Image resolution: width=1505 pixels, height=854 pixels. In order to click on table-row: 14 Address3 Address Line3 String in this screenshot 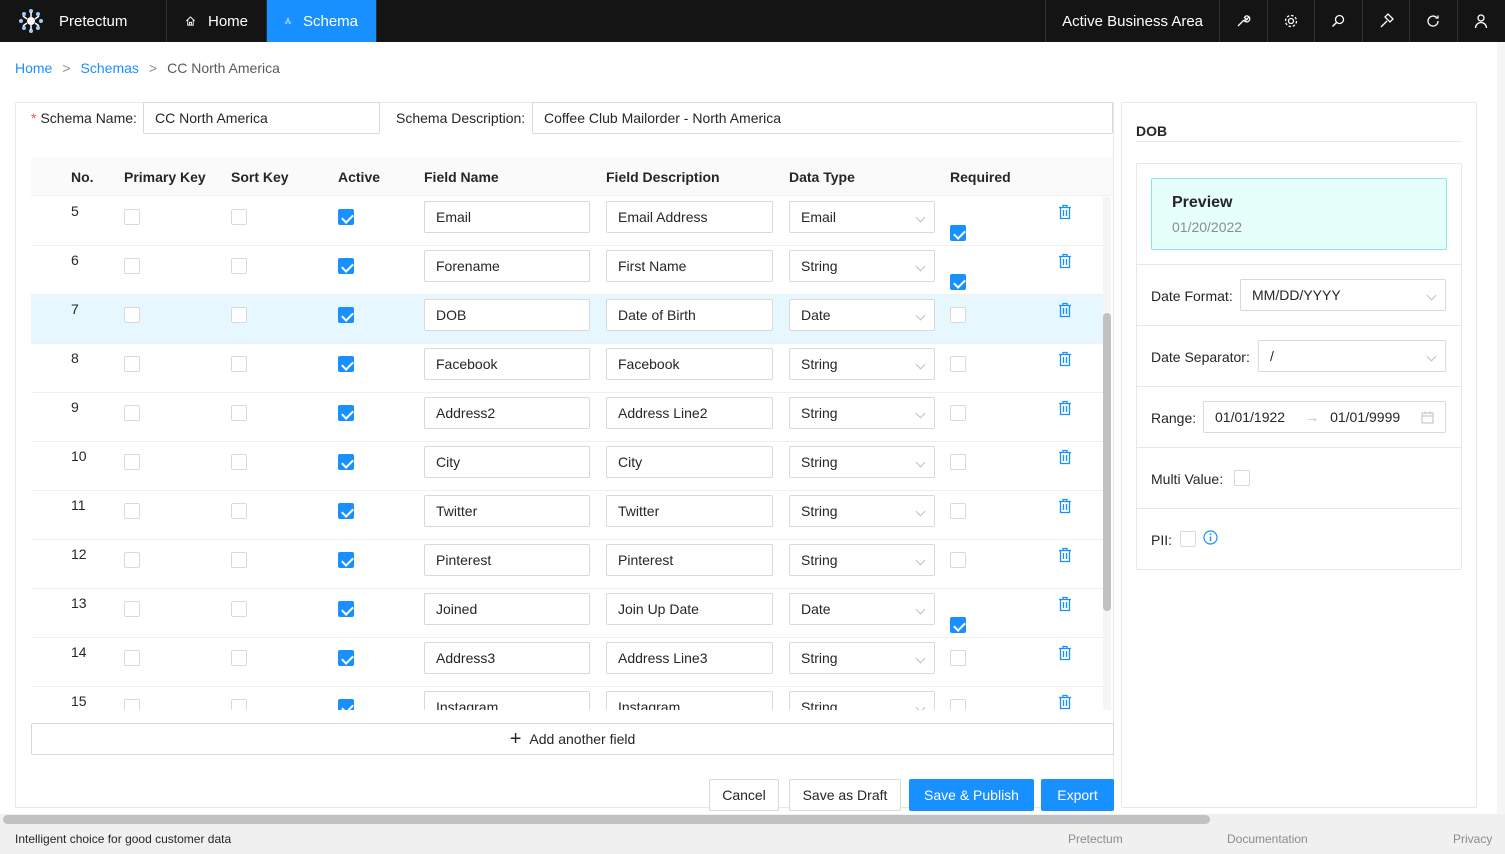, I will do `click(567, 662)`.